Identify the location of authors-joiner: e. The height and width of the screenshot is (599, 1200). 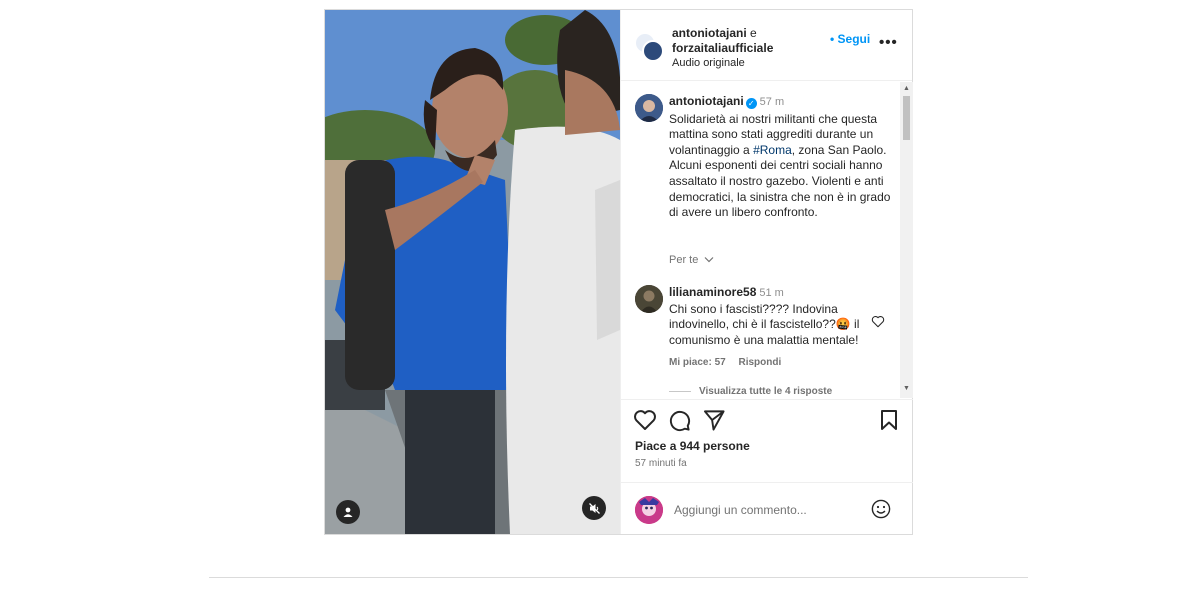
(751, 33).